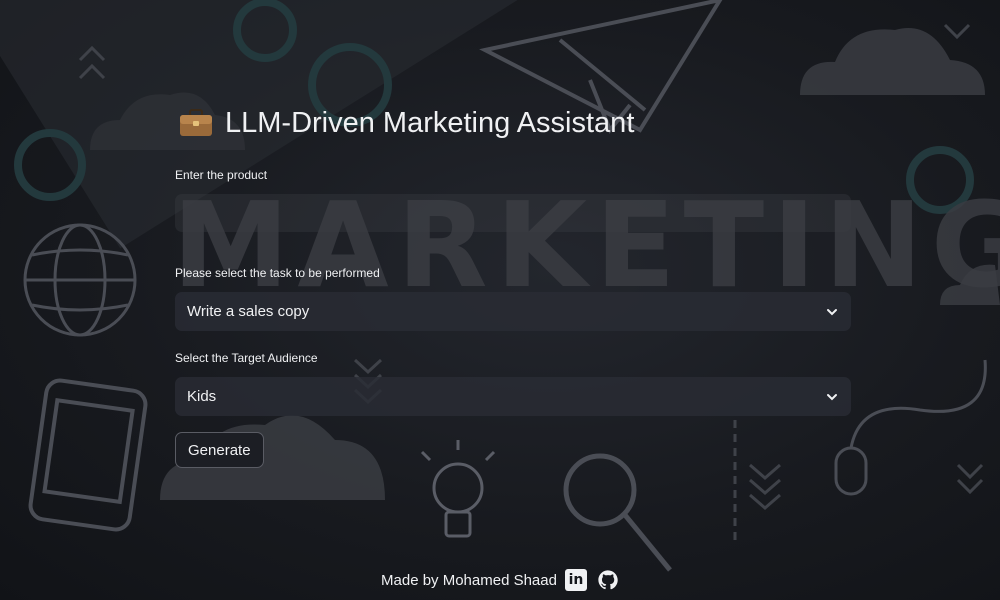 The height and width of the screenshot is (600, 1000). I want to click on mouse-icon, so click(910, 427).